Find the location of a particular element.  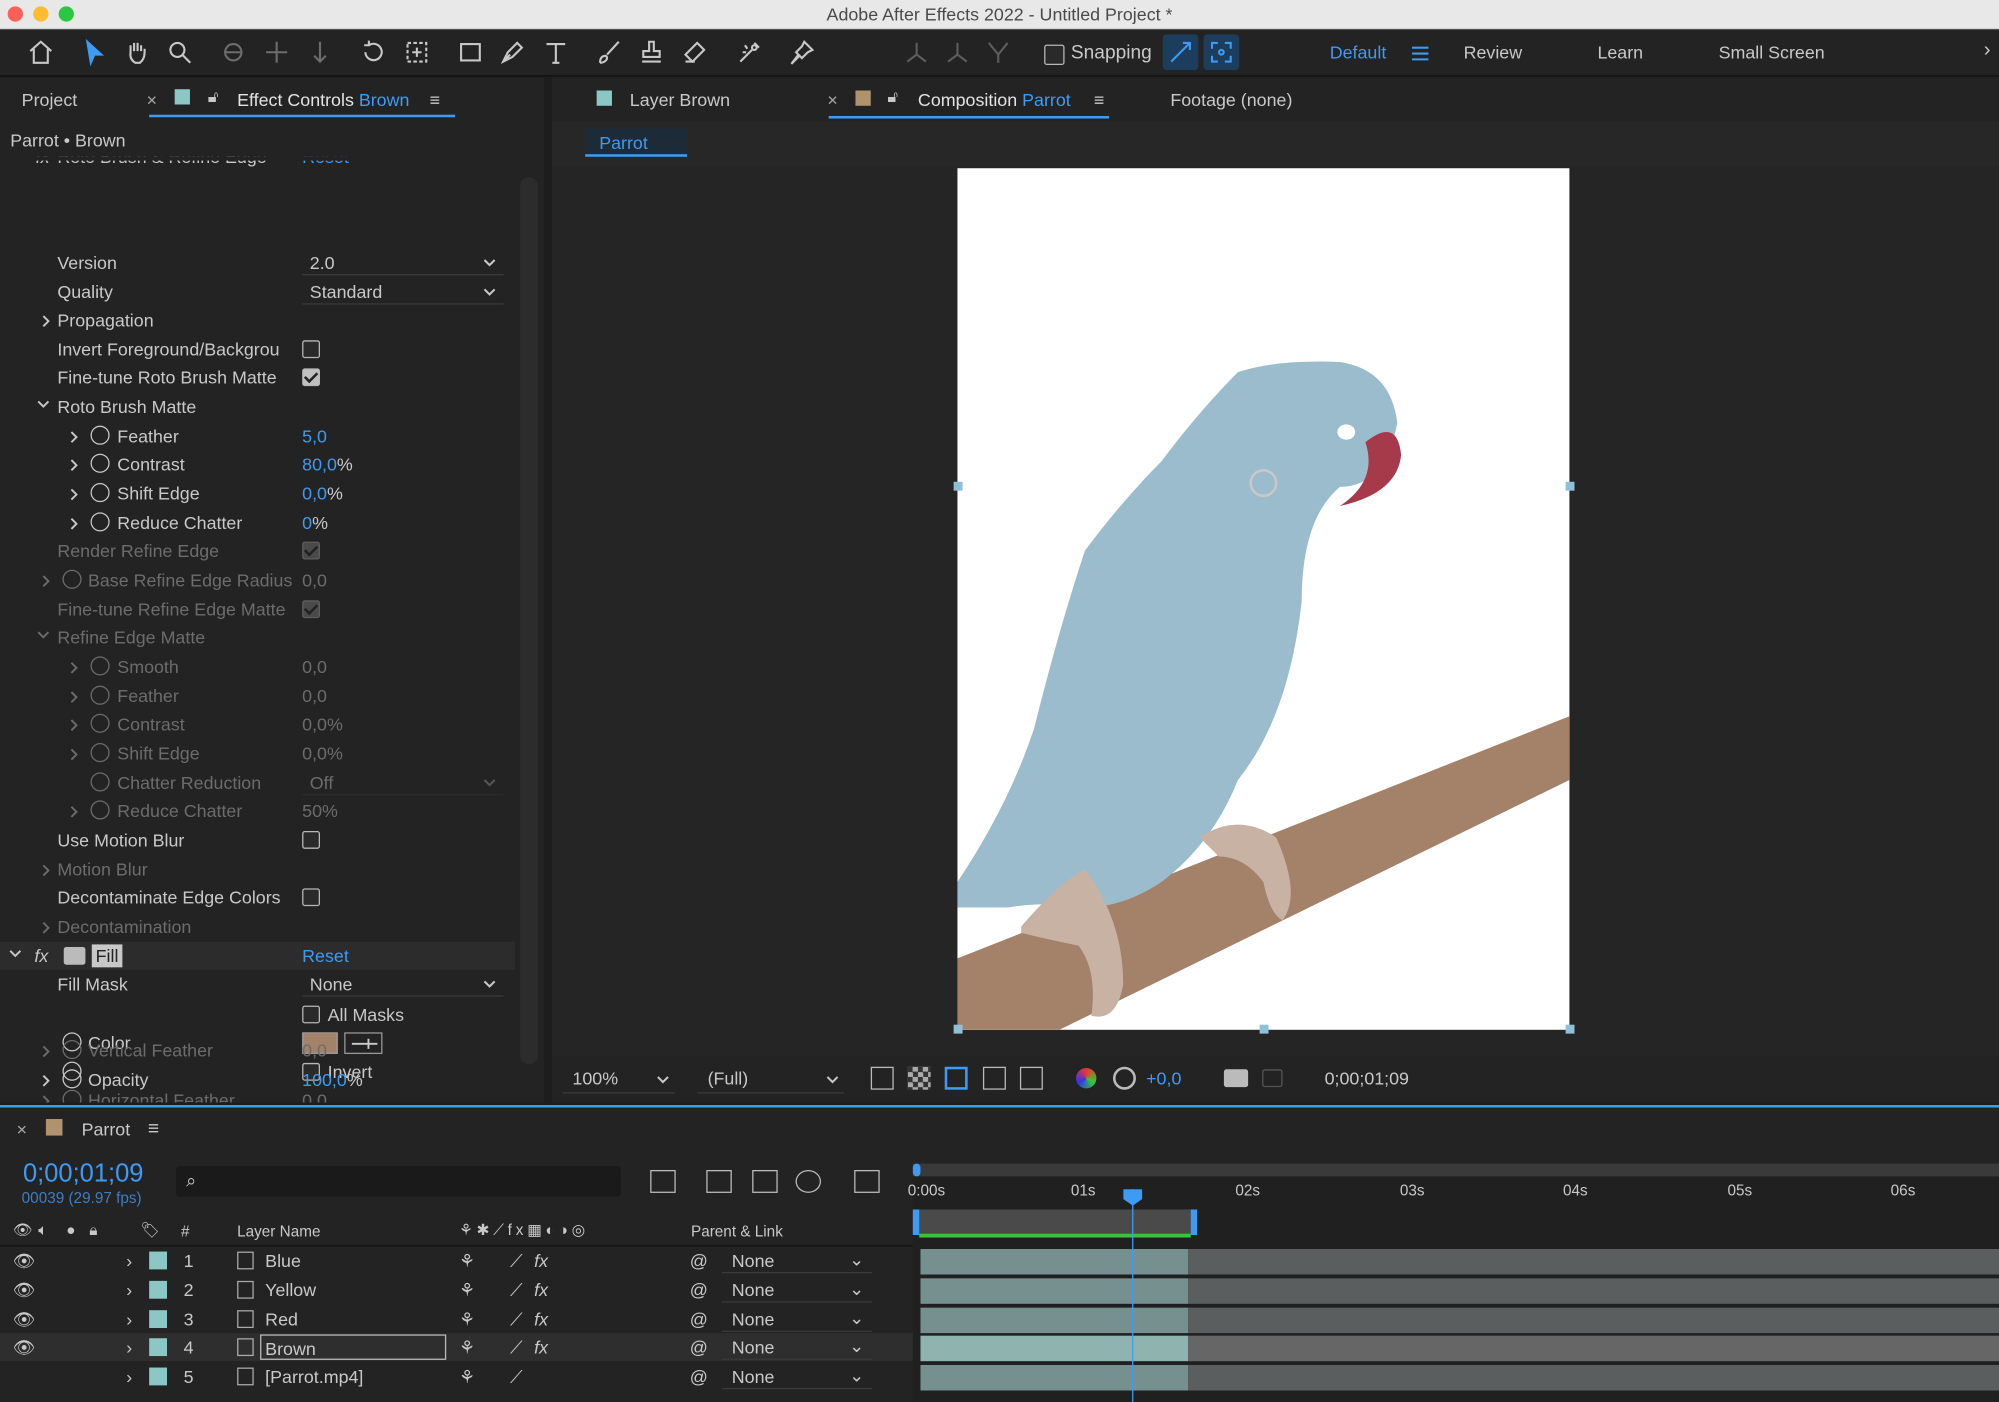

opacity-value: 100,0 is located at coordinates (324, 1079).